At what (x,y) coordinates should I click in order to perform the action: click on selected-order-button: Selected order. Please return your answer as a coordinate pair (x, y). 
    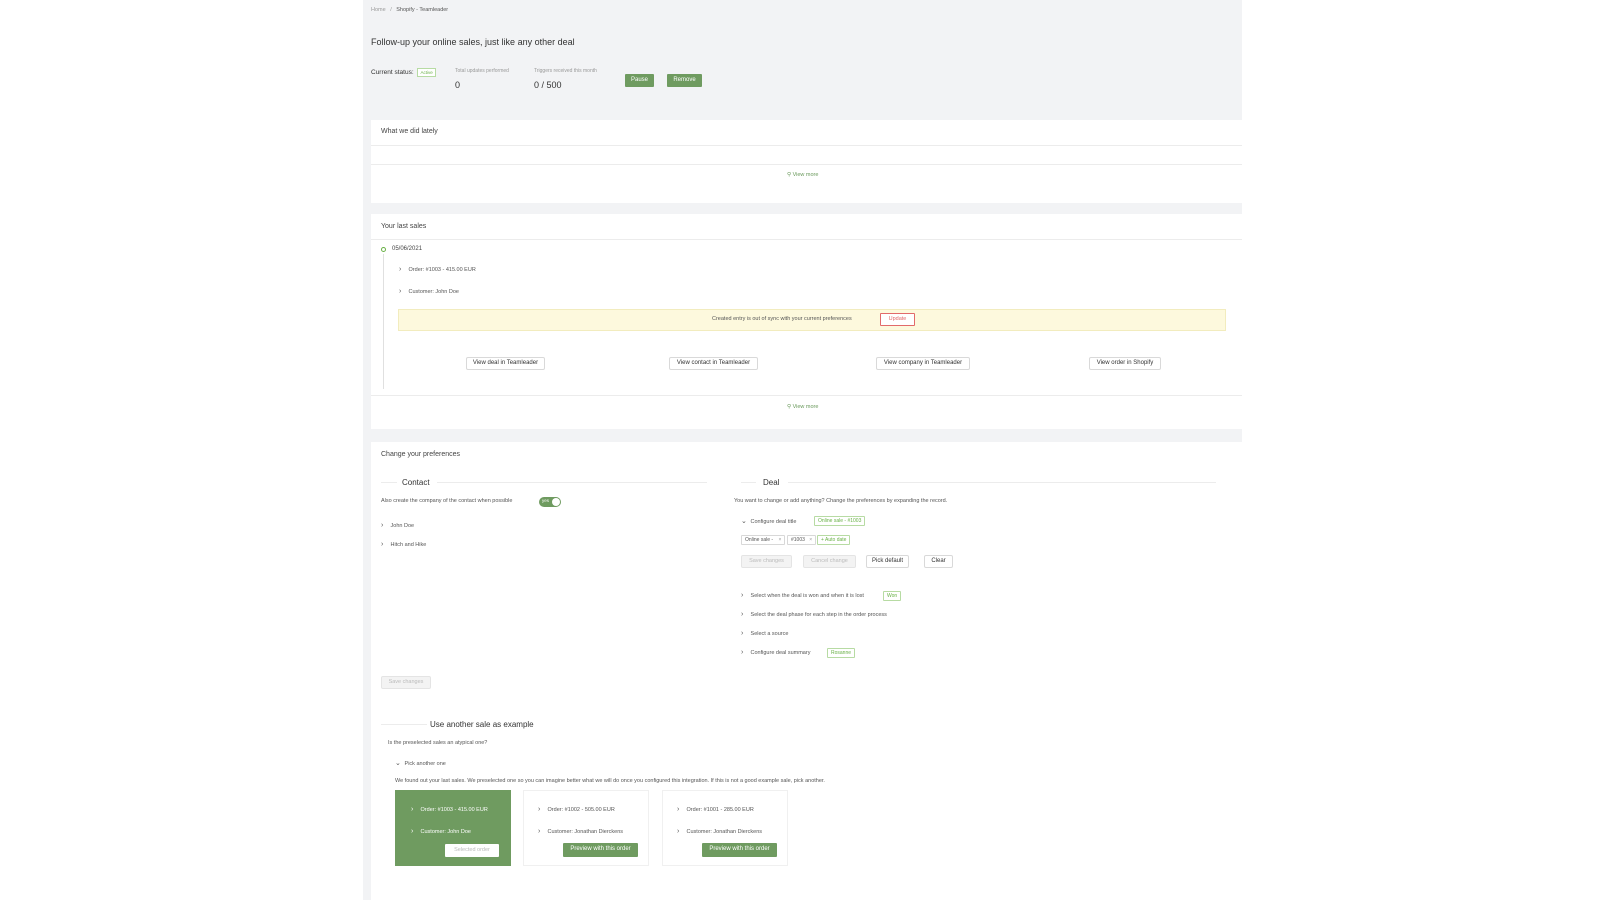
    Looking at the image, I should click on (472, 850).